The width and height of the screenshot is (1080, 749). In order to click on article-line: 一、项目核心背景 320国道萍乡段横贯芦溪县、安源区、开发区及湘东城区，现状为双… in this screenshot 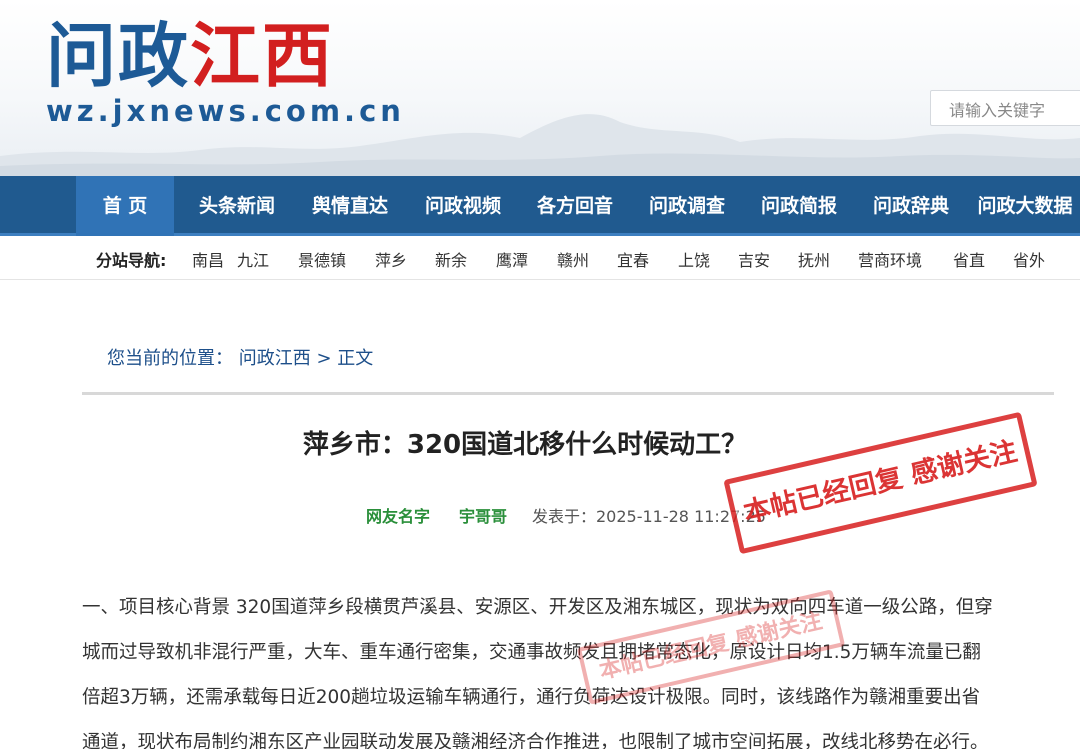, I will do `click(537, 607)`.